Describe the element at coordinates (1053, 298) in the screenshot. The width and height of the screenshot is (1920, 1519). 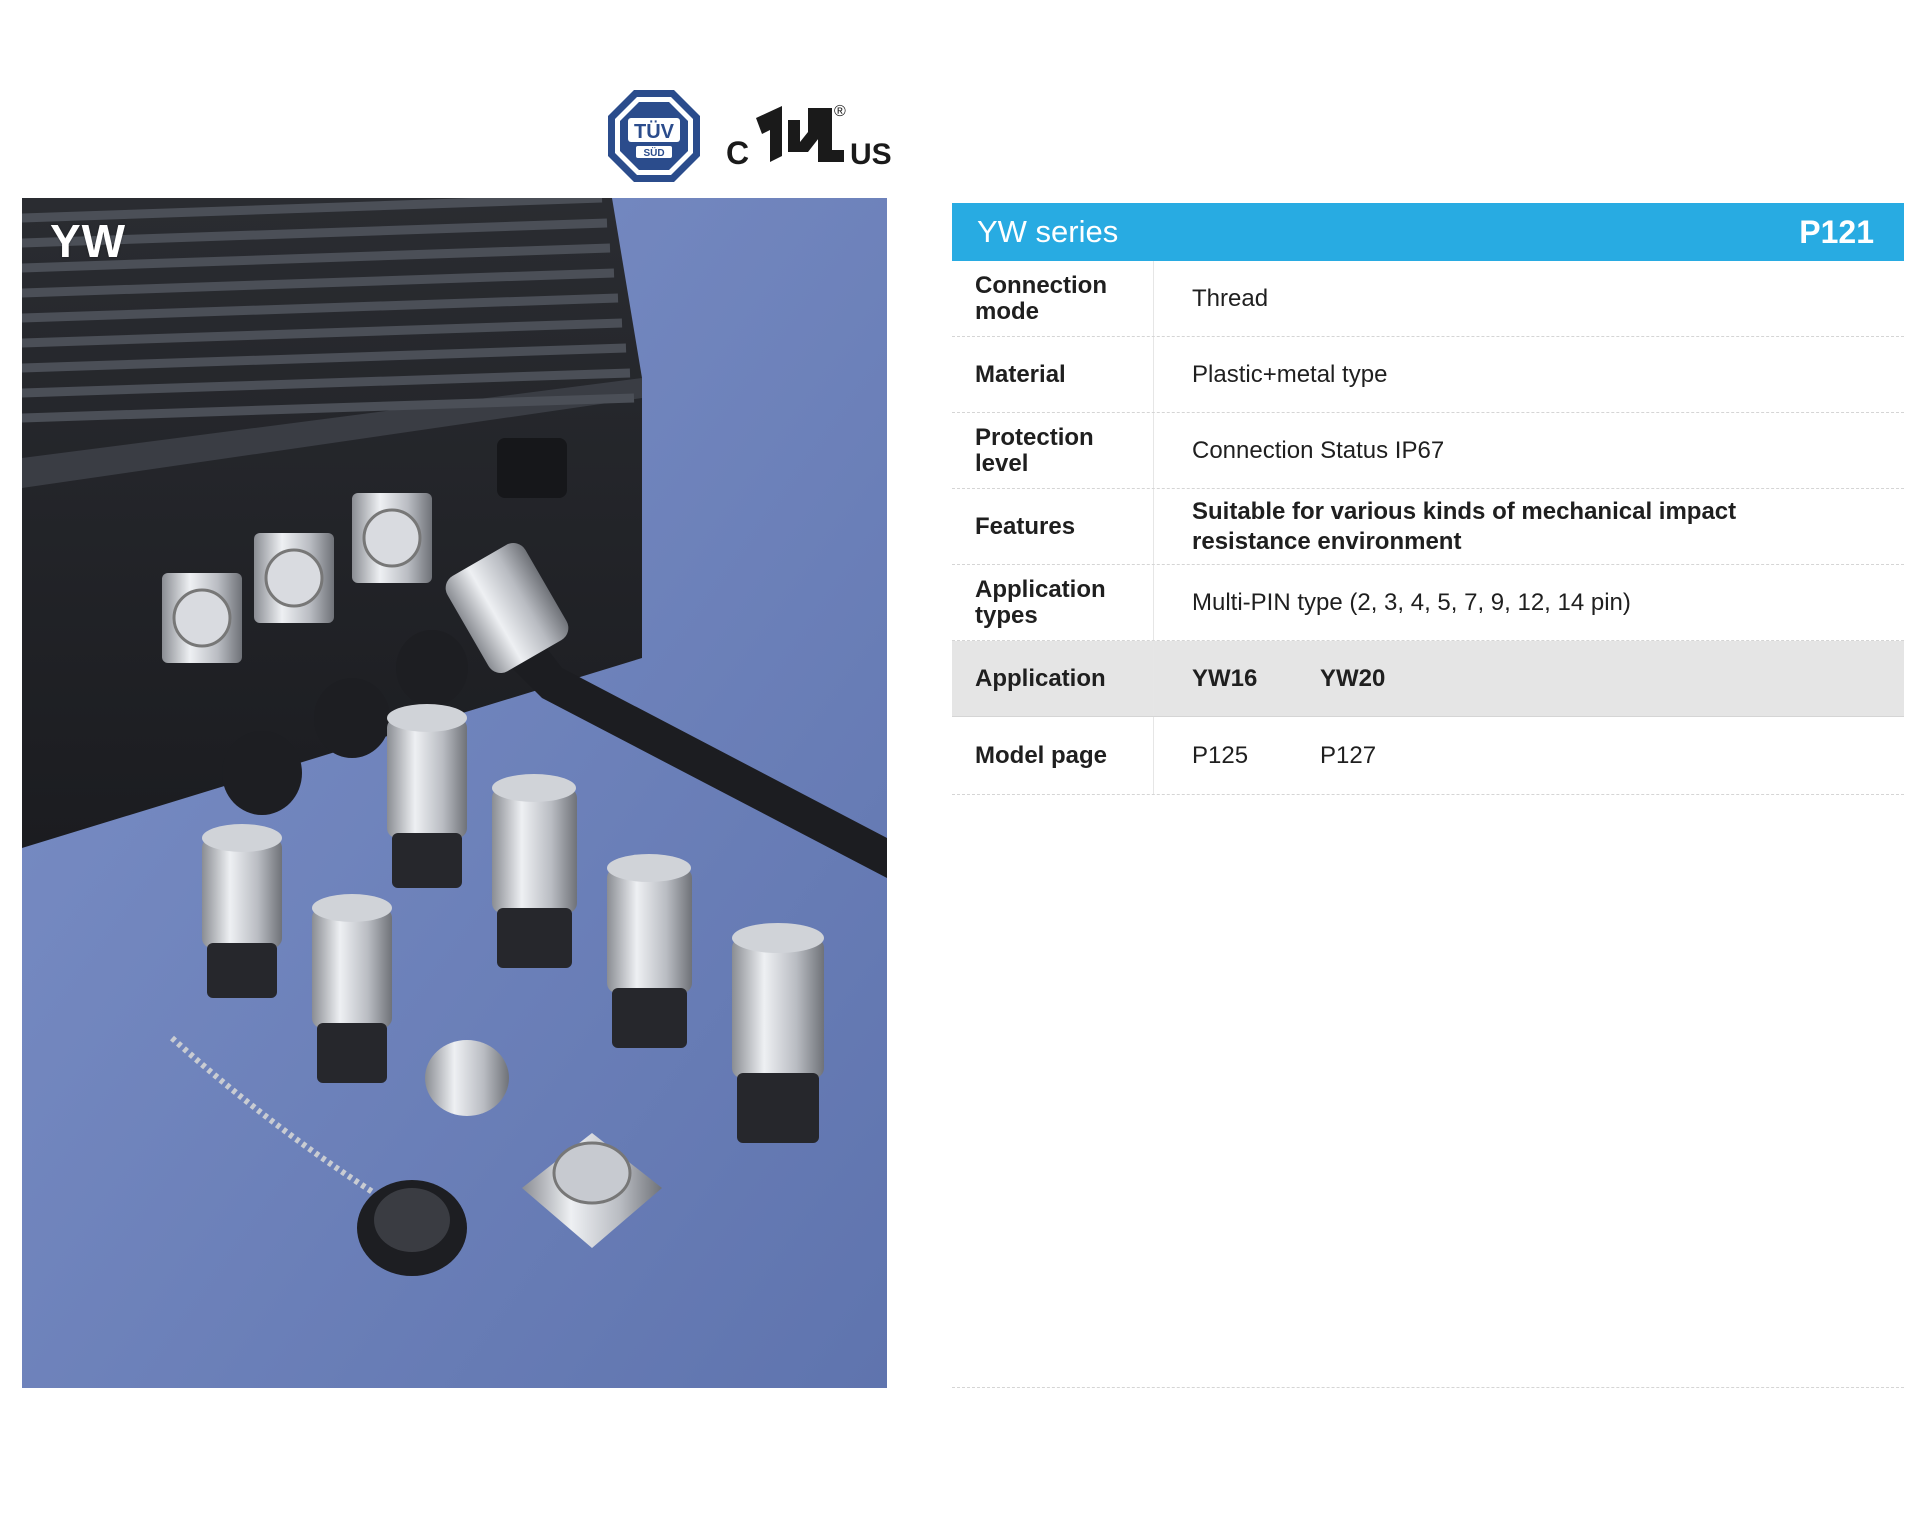
I see `row-label: Connection mode` at that location.